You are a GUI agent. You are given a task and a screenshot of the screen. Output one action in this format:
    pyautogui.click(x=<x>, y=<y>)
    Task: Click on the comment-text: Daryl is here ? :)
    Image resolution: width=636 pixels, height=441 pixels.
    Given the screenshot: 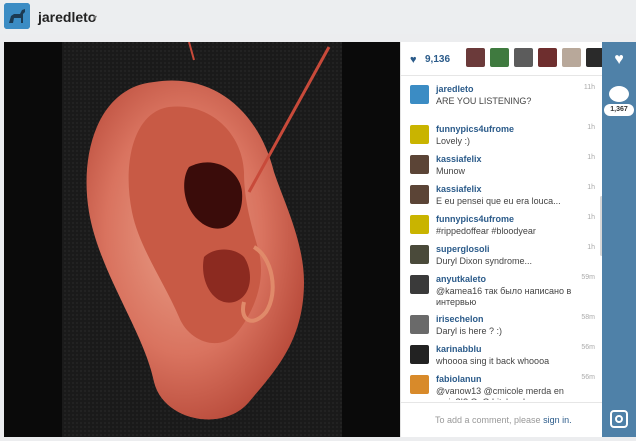 What is the action you would take?
    pyautogui.click(x=469, y=331)
    